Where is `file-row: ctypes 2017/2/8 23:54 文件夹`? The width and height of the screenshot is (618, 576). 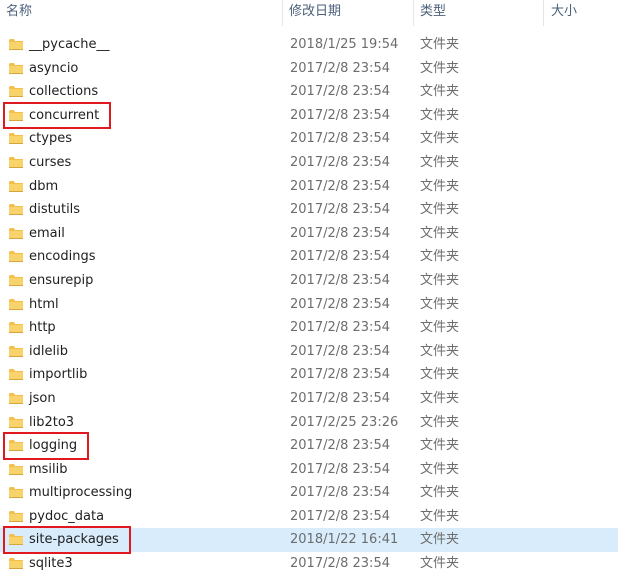
file-row: ctypes 2017/2/8 23:54 文件夹 is located at coordinates (309, 139).